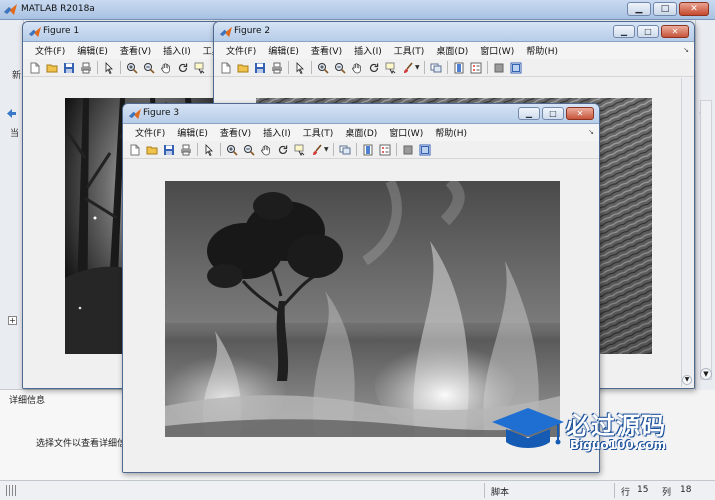 The height and width of the screenshot is (500, 715). I want to click on status-grip-icon, so click(12, 490).